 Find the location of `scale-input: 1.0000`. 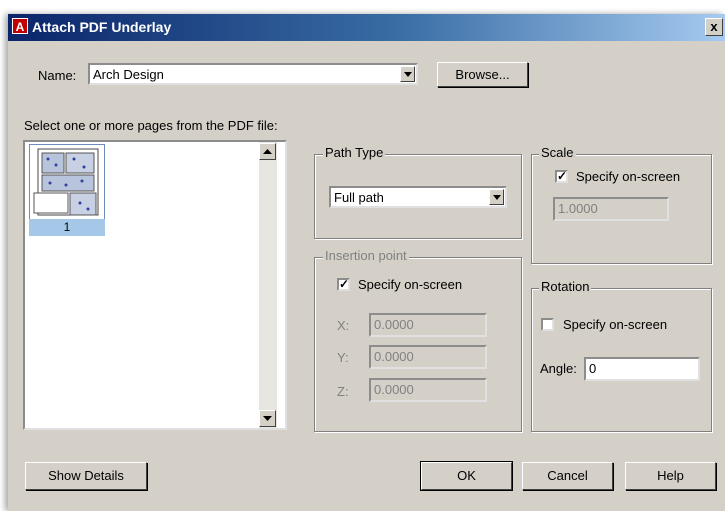

scale-input: 1.0000 is located at coordinates (611, 209).